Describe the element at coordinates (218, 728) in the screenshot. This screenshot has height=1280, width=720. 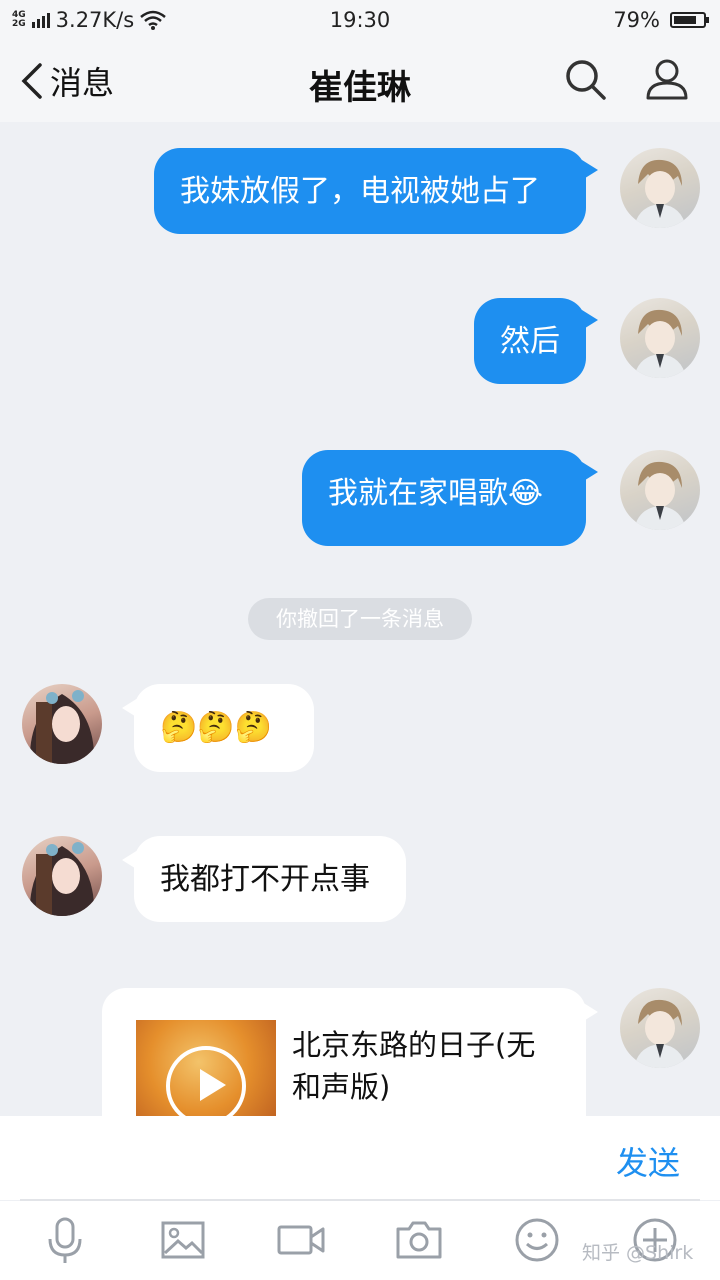
I see `message-bubble-incoming: 🤔🤔🤔` at that location.